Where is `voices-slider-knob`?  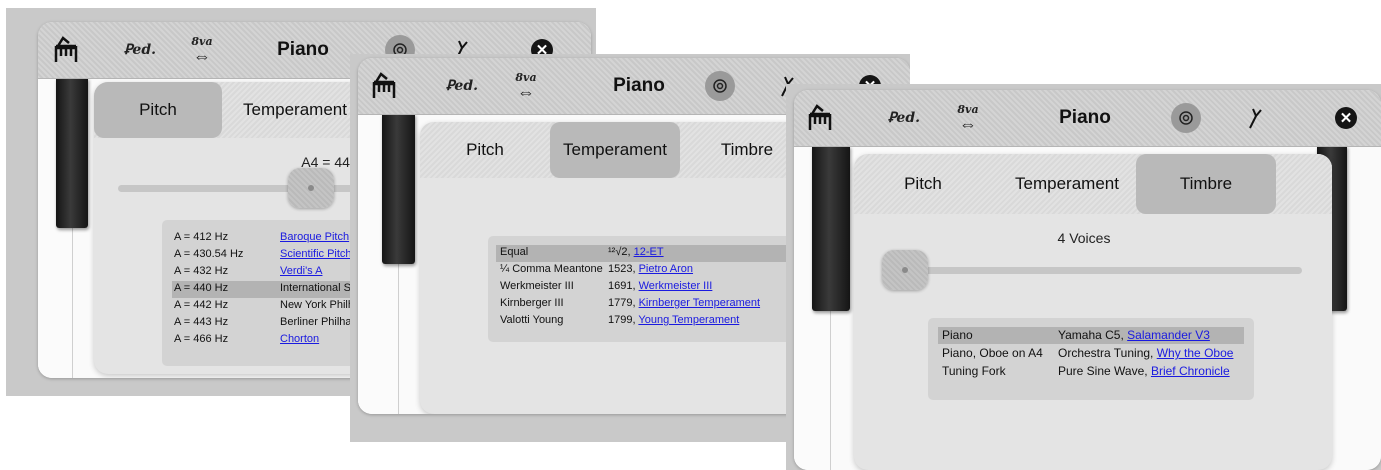
voices-slider-knob is located at coordinates (905, 270).